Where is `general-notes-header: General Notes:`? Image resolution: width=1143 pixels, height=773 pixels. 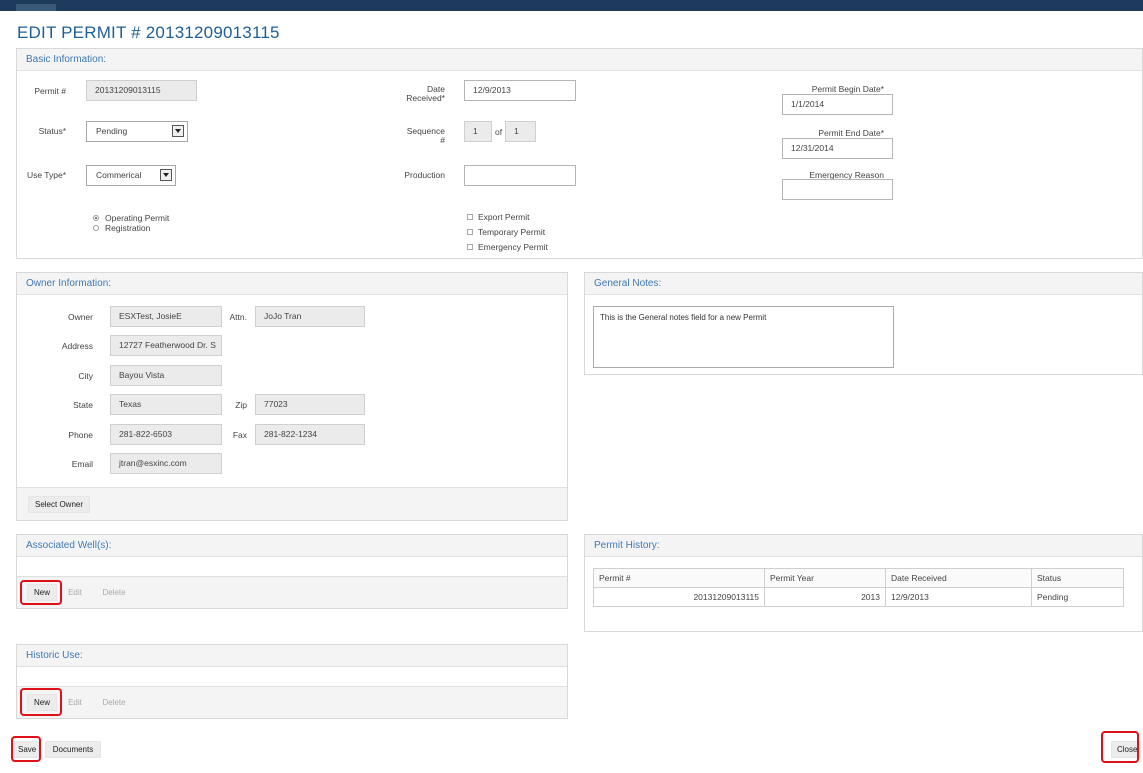 general-notes-header: General Notes: is located at coordinates (863, 284).